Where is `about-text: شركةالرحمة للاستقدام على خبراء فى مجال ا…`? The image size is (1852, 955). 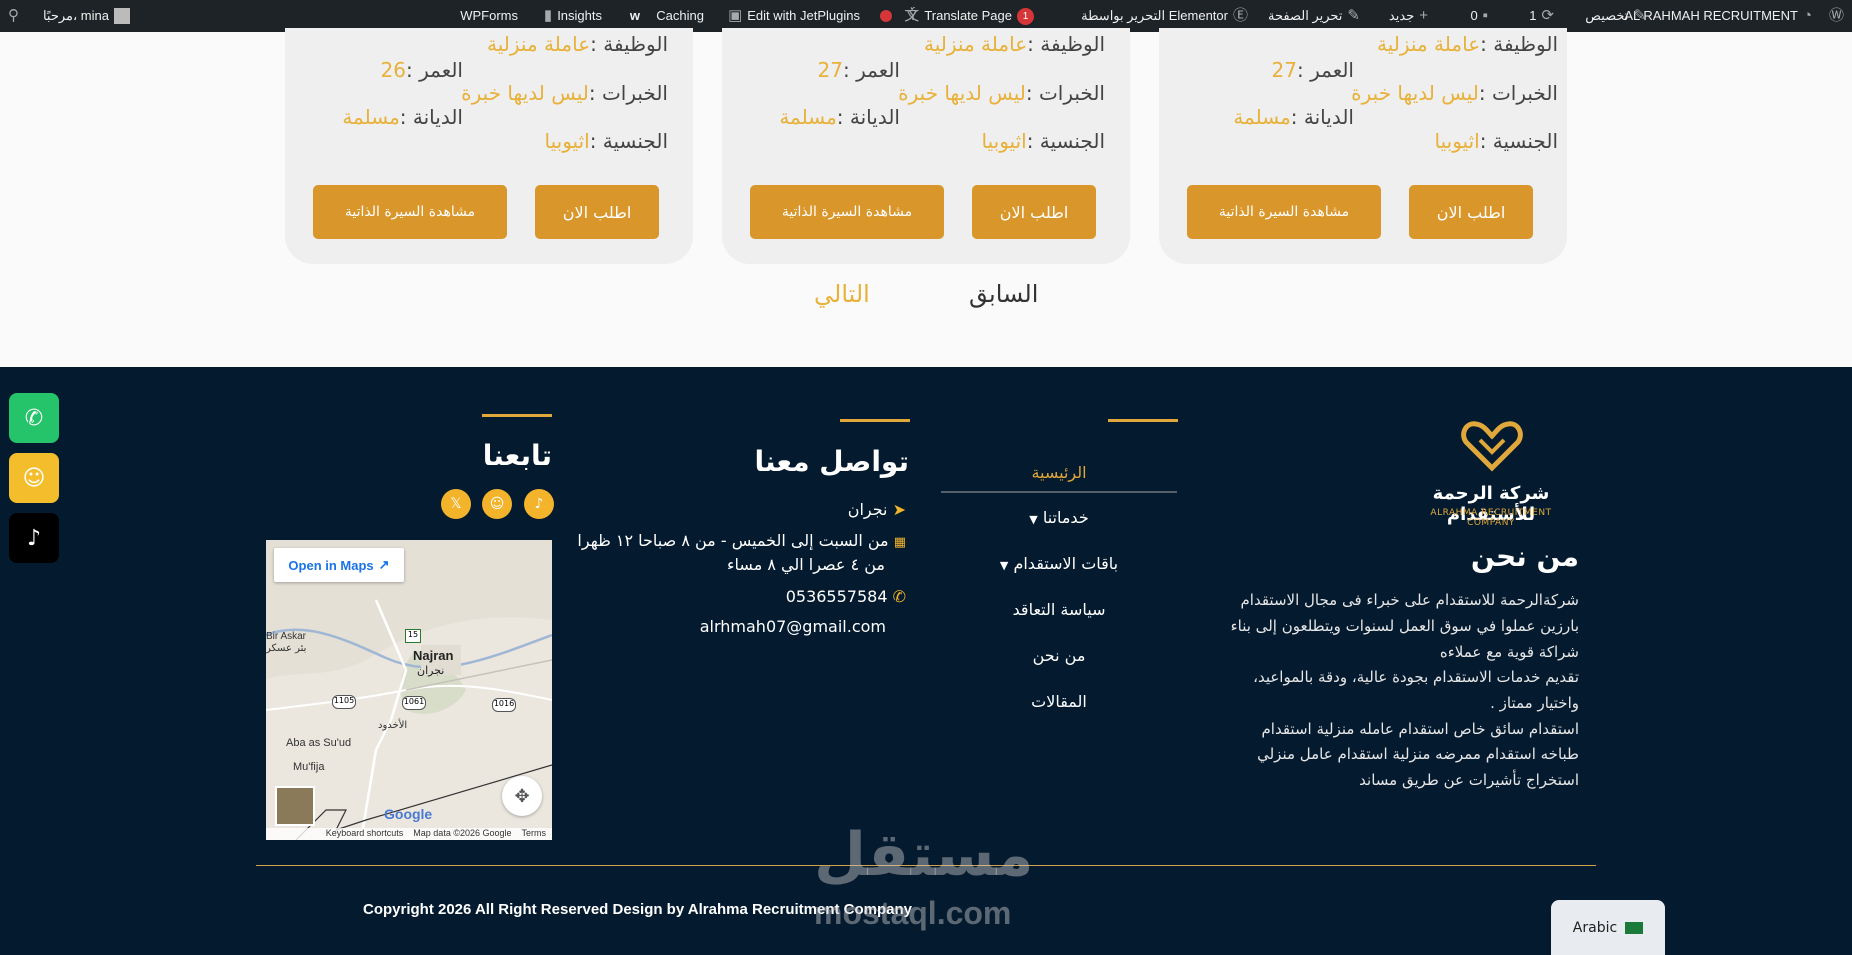
about-text: شركةالرحمة للاستقدام على خبراء فى مجال ا… is located at coordinates (1379, 711).